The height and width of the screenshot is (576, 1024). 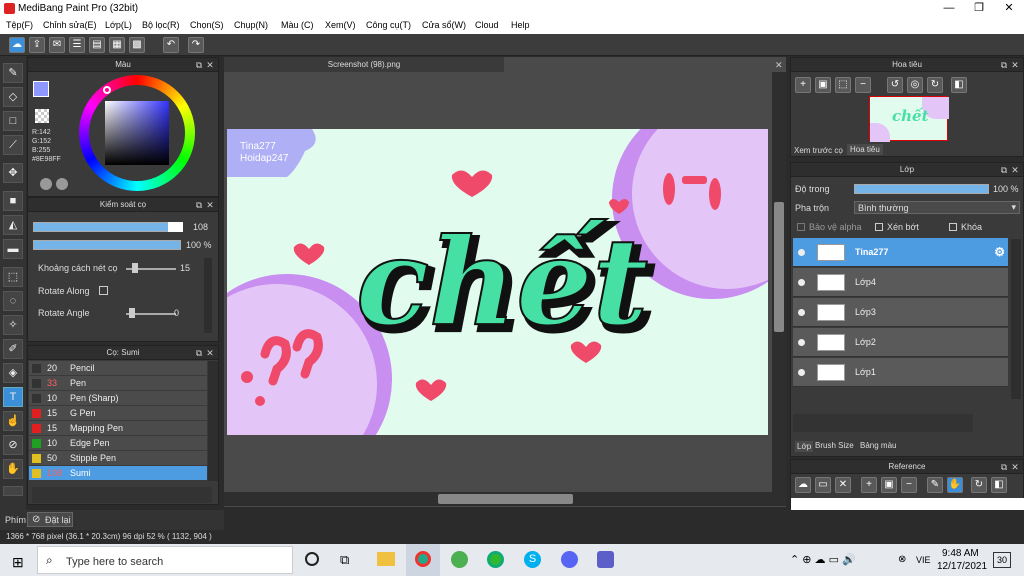 I want to click on lock-checkbox, so click(x=953, y=227).